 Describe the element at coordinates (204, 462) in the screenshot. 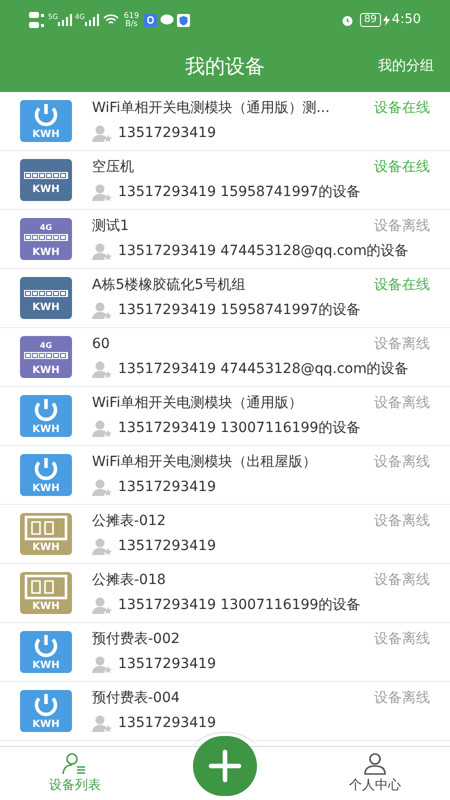

I see `device-name: WiFi单相开关电测模块（出租屋版）` at that location.